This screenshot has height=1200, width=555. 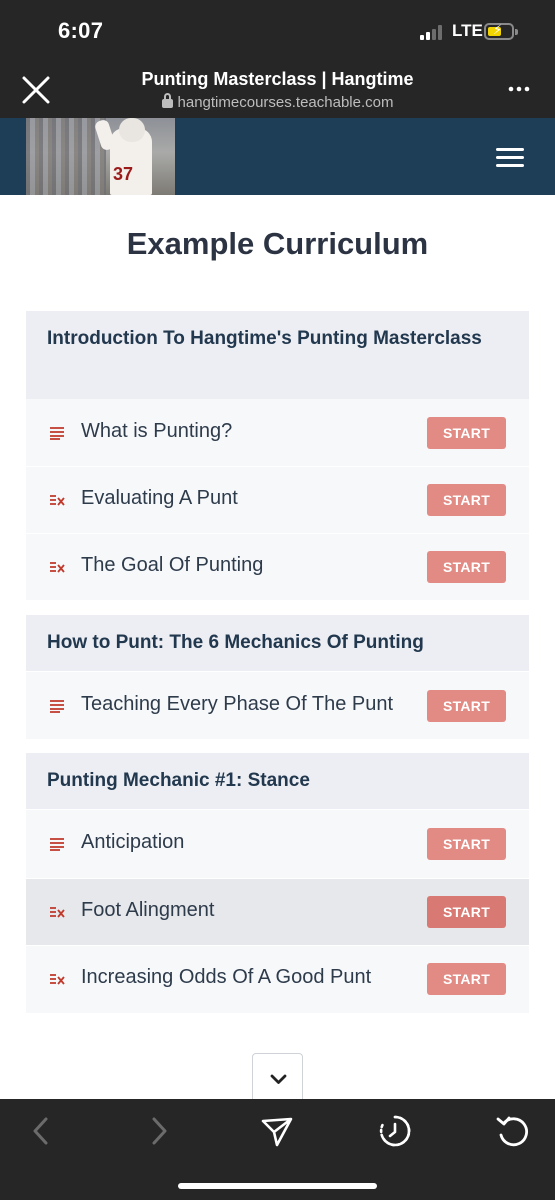 I want to click on lecture-item: Foot Alingment START, so click(x=277, y=912).